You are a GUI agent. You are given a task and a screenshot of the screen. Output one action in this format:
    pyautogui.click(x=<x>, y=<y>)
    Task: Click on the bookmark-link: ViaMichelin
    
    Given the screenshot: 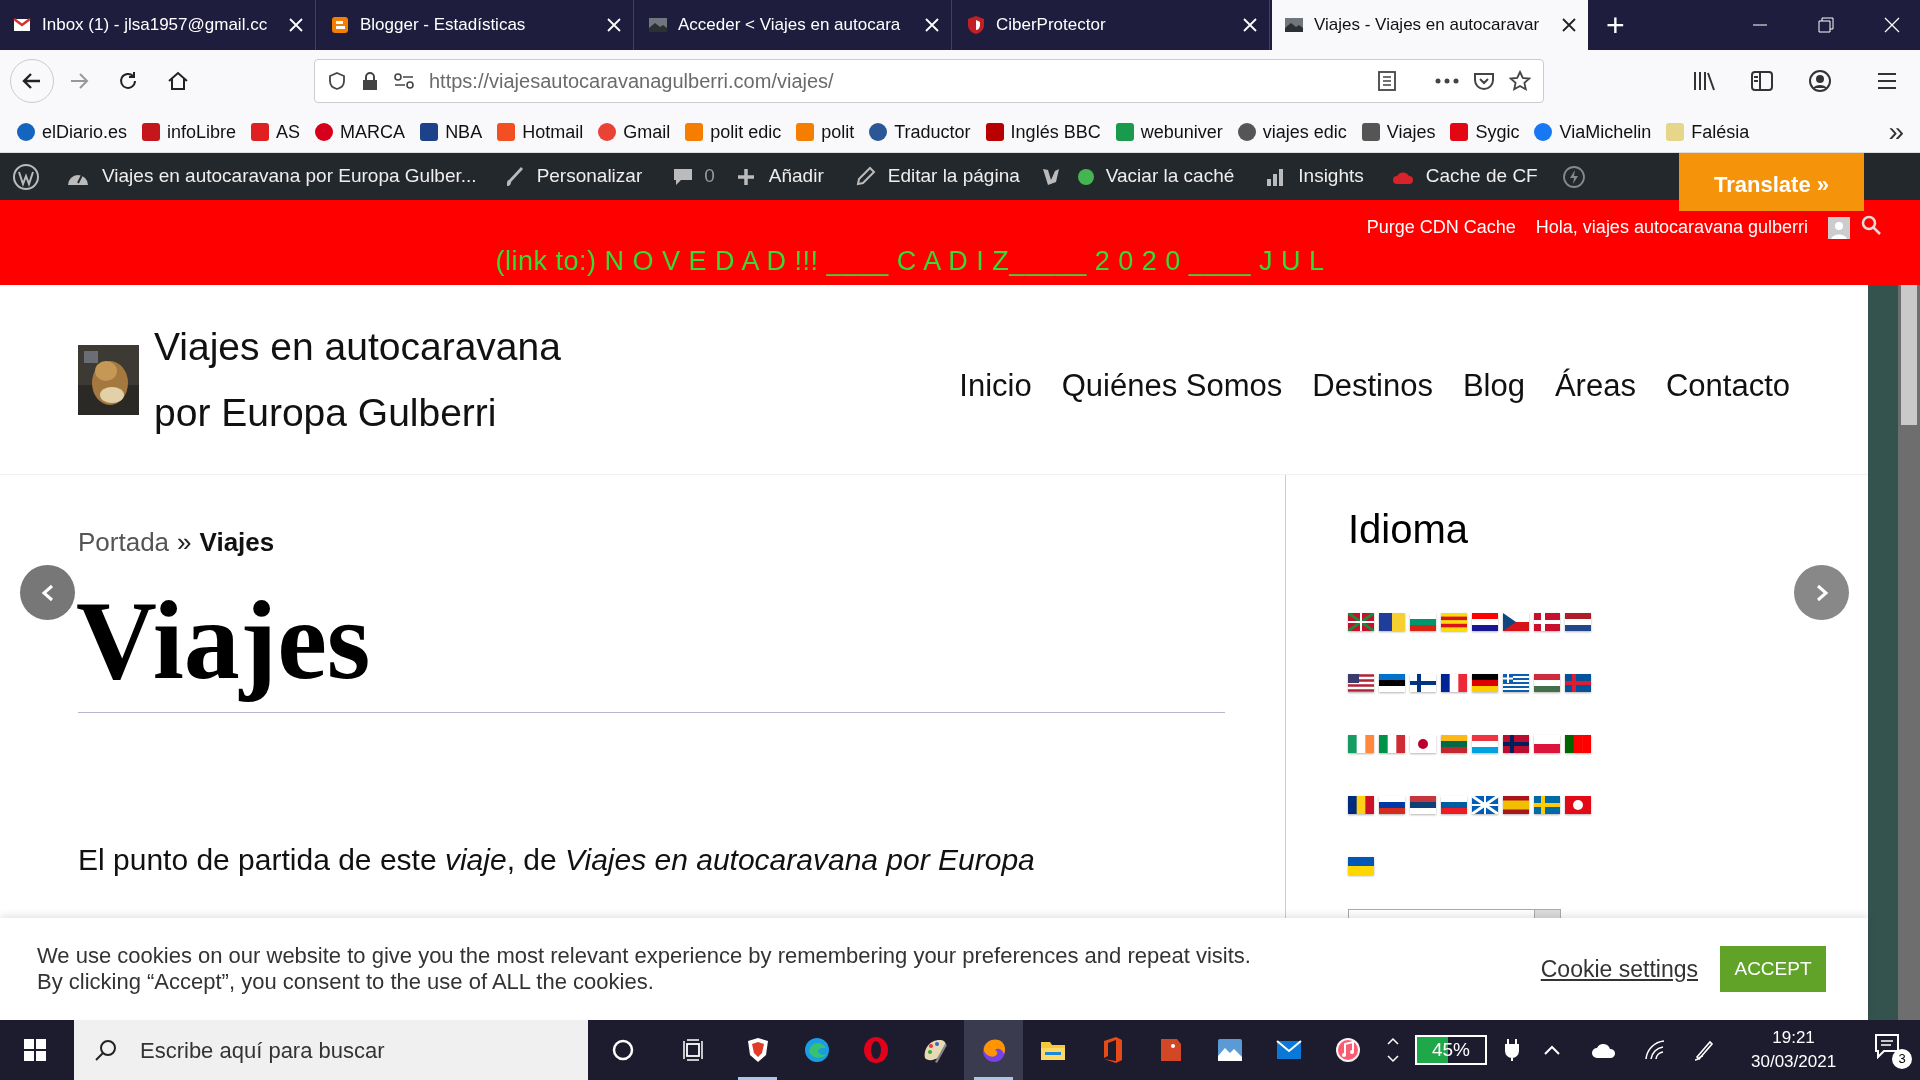 What is the action you would take?
    pyautogui.click(x=1605, y=132)
    